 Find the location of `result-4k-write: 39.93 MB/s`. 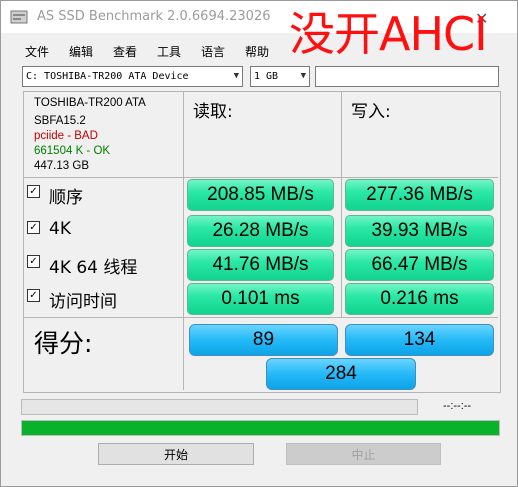

result-4k-write: 39.93 MB/s is located at coordinates (419, 231).